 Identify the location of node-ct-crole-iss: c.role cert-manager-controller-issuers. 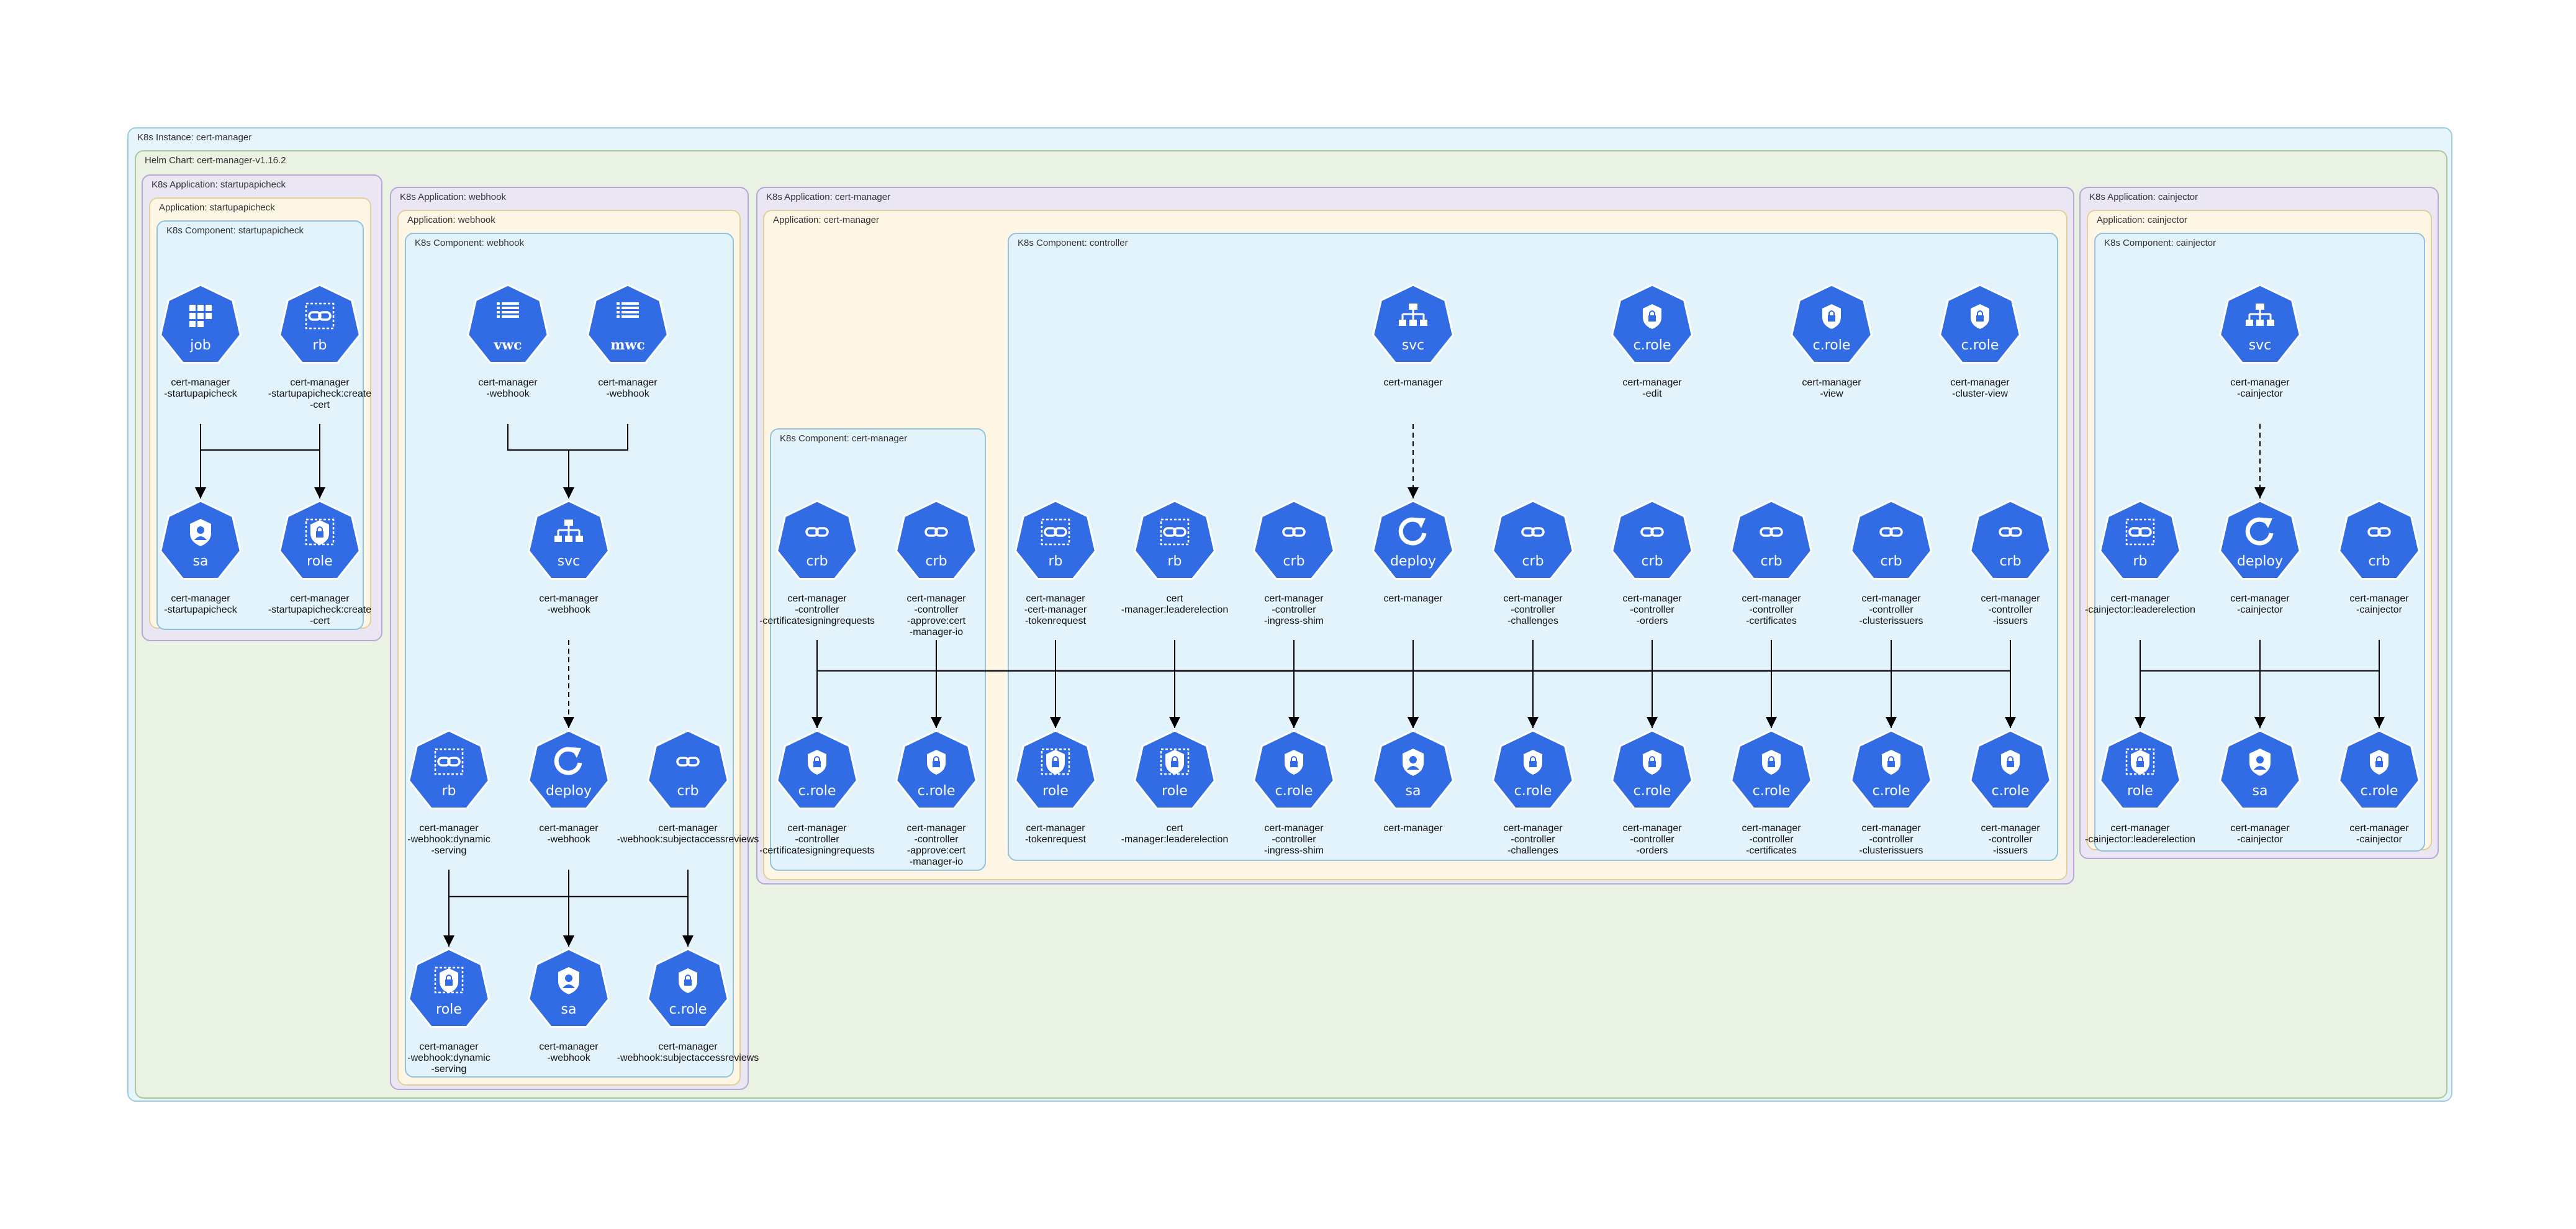
(2010, 792).